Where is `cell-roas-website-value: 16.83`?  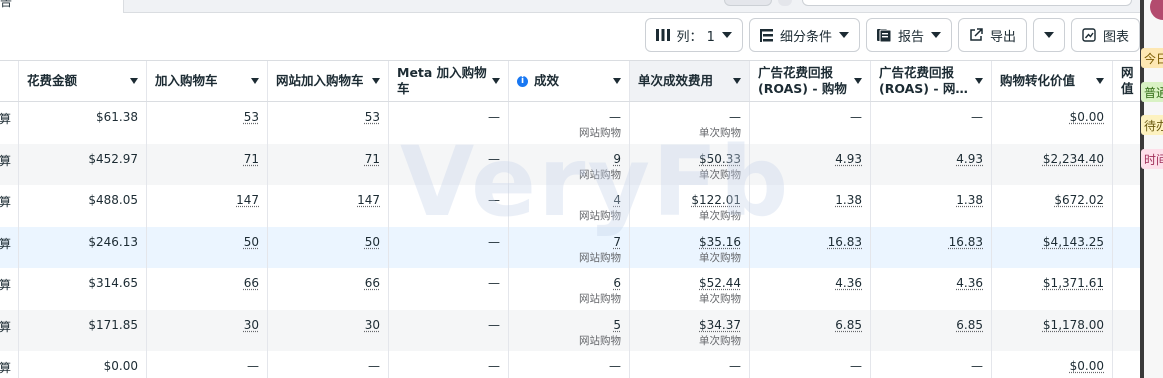 cell-roas-website-value: 16.83 is located at coordinates (966, 242).